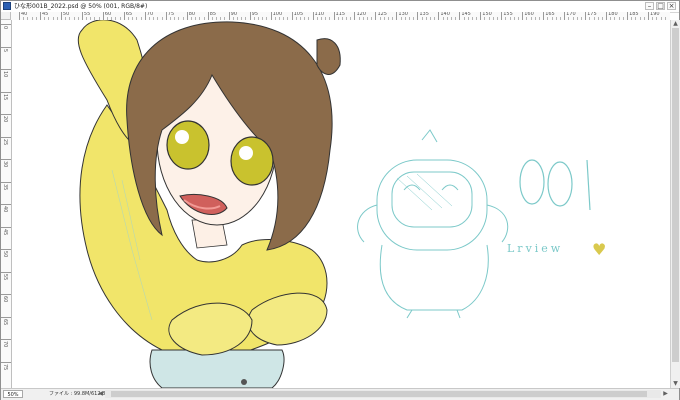 Image resolution: width=680 pixels, height=400 pixels. What do you see at coordinates (5, 366) in the screenshot?
I see `ruler-label: 75` at bounding box center [5, 366].